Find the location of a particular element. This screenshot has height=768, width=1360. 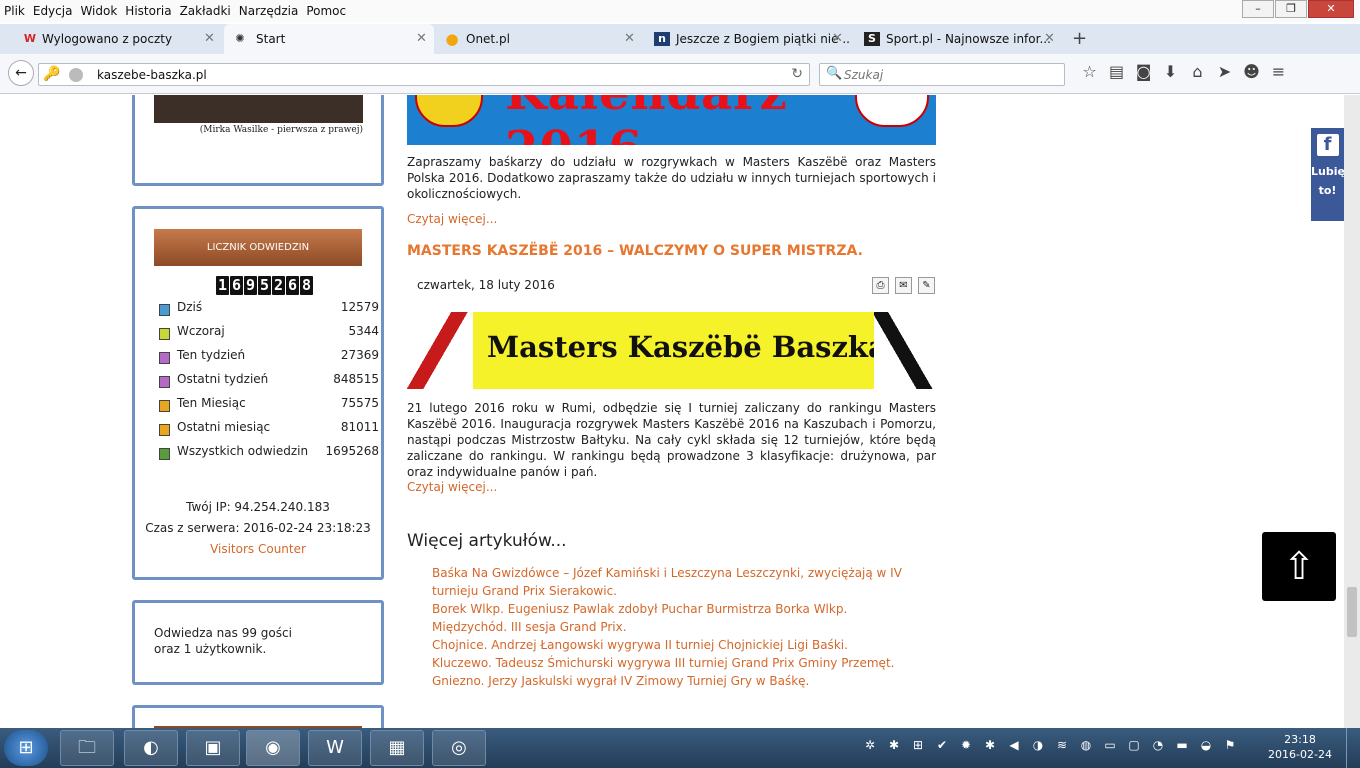

sport-favicon-icon: S is located at coordinates (872, 39).